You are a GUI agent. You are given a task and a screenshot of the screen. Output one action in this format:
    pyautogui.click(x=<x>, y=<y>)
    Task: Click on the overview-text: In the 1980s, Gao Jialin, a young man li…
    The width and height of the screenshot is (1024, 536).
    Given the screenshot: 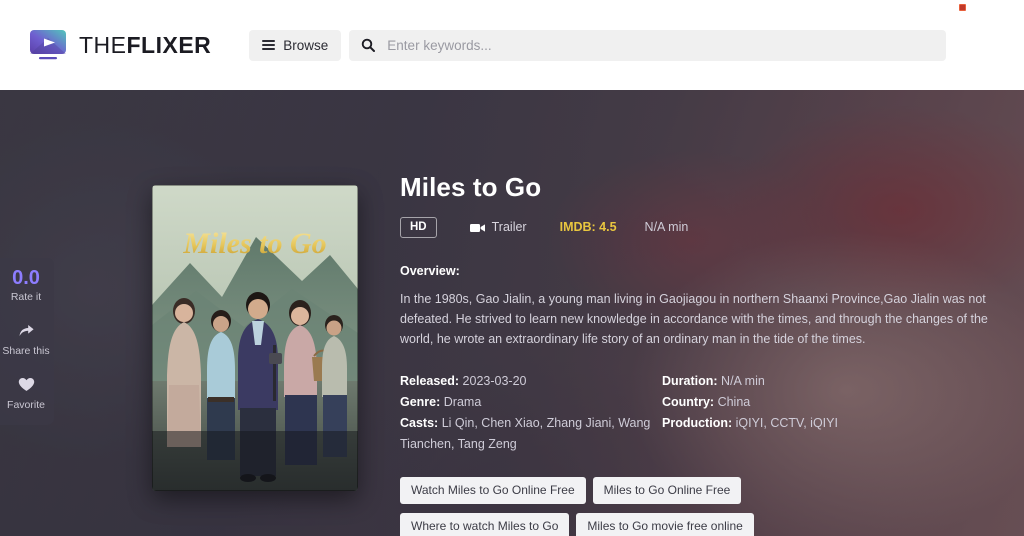 What is the action you would take?
    pyautogui.click(x=694, y=318)
    